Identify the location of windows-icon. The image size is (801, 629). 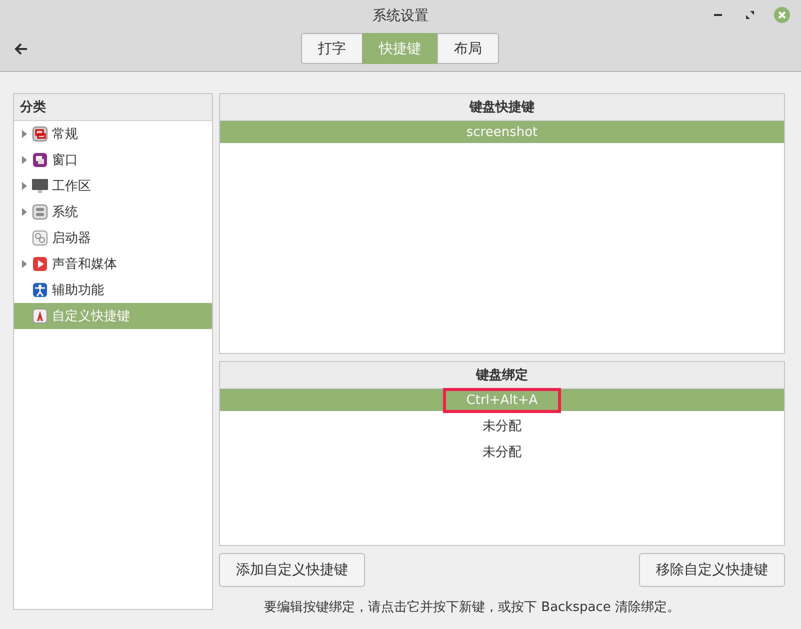
(40, 160).